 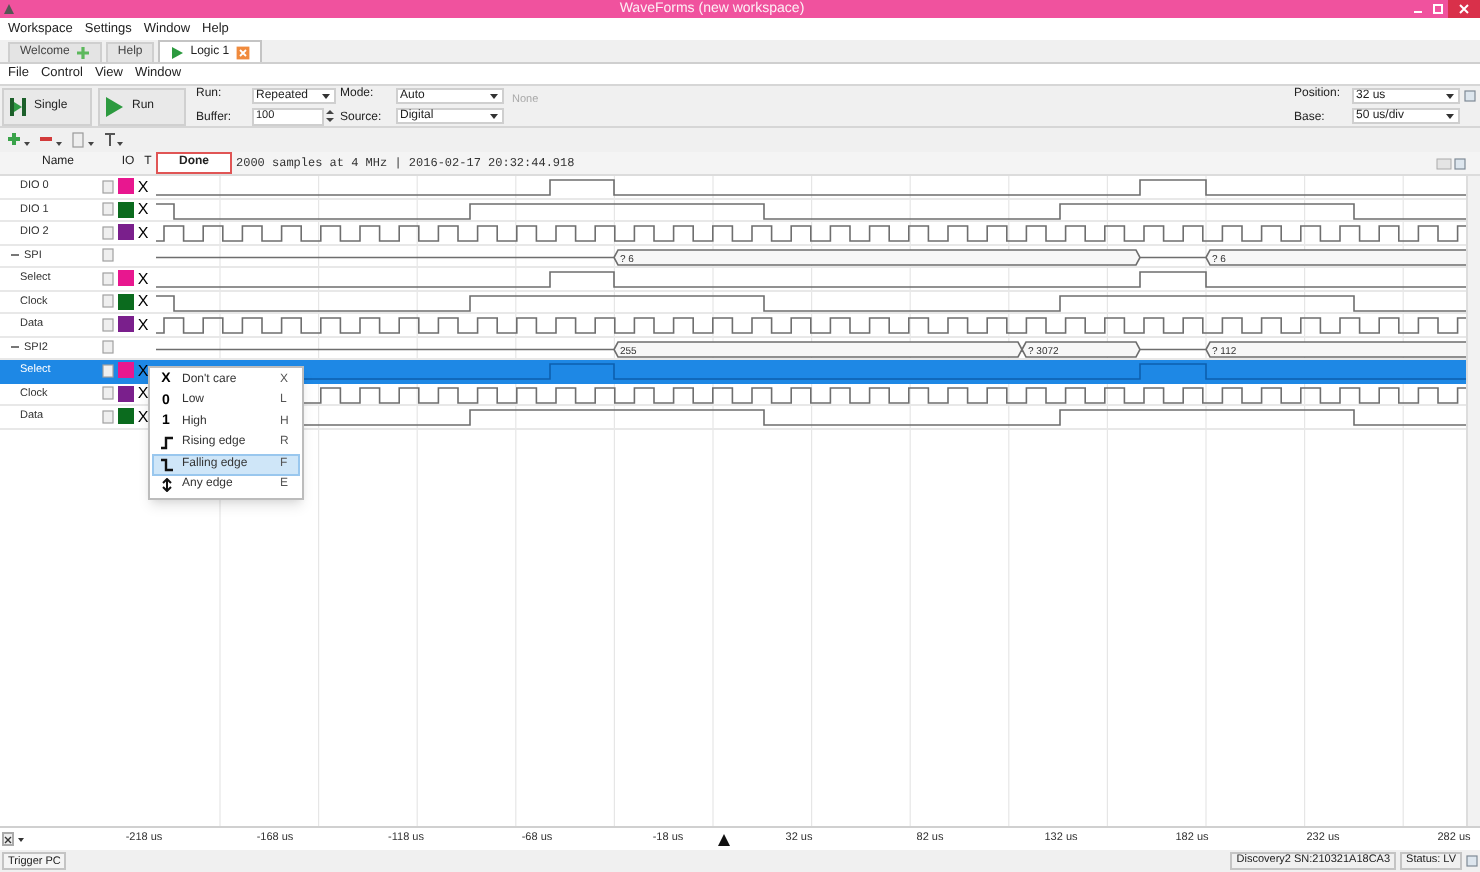 I want to click on maximize-button, so click(x=1438, y=9).